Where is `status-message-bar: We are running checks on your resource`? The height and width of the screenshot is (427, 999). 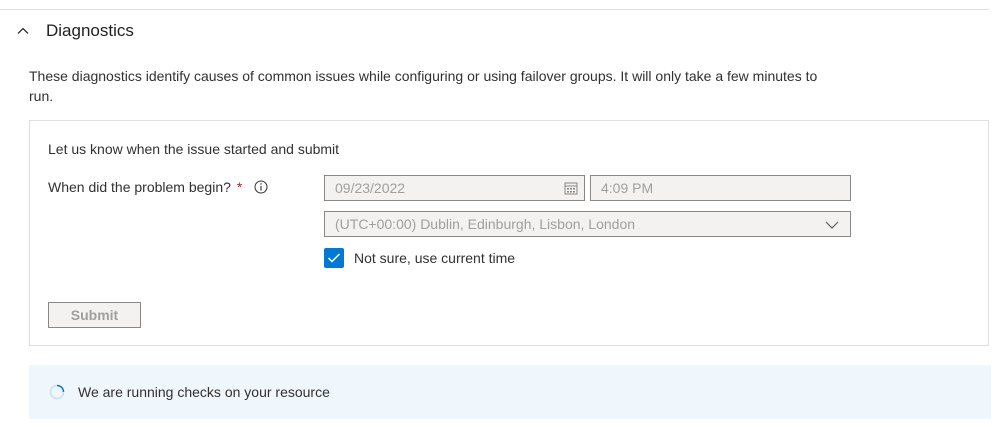
status-message-bar: We are running checks on your resource is located at coordinates (510, 392).